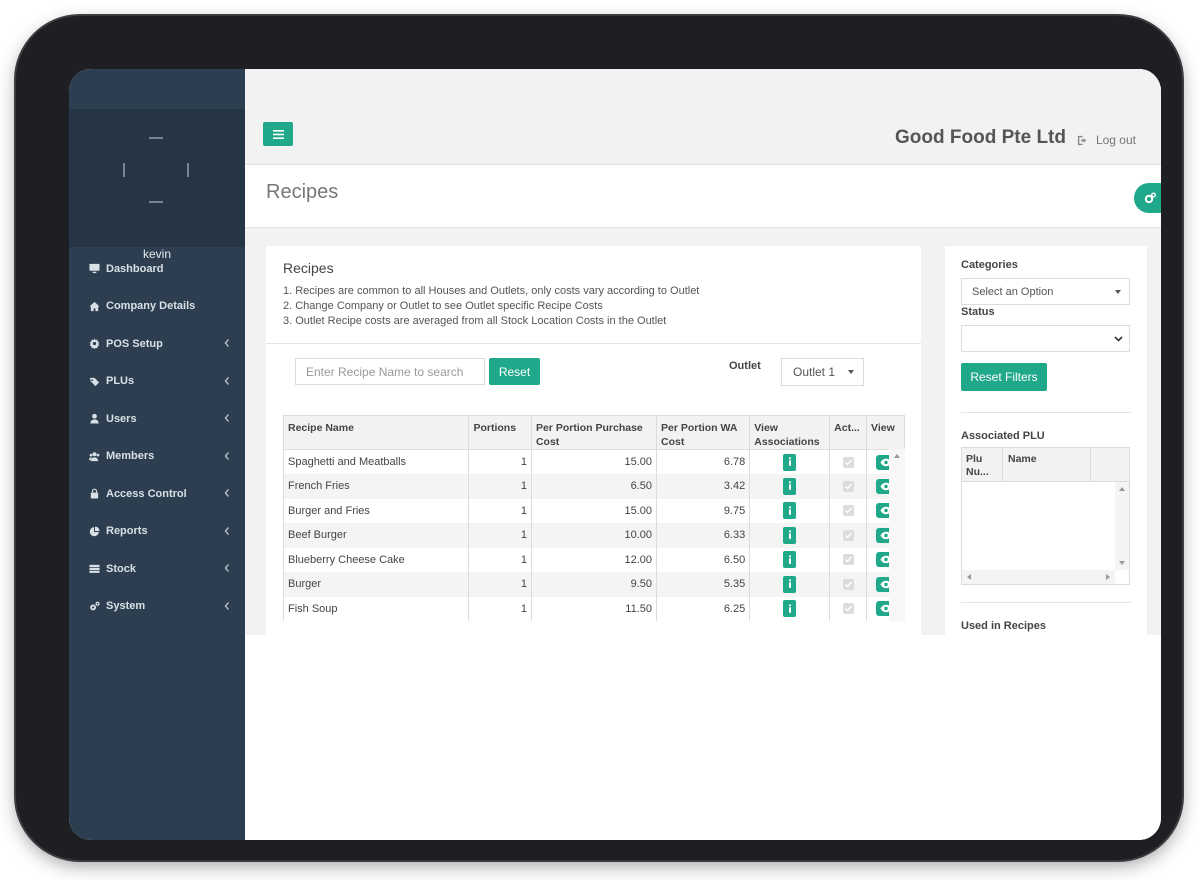 Image resolution: width=1200 pixels, height=880 pixels. I want to click on stock-icon, so click(94, 569).